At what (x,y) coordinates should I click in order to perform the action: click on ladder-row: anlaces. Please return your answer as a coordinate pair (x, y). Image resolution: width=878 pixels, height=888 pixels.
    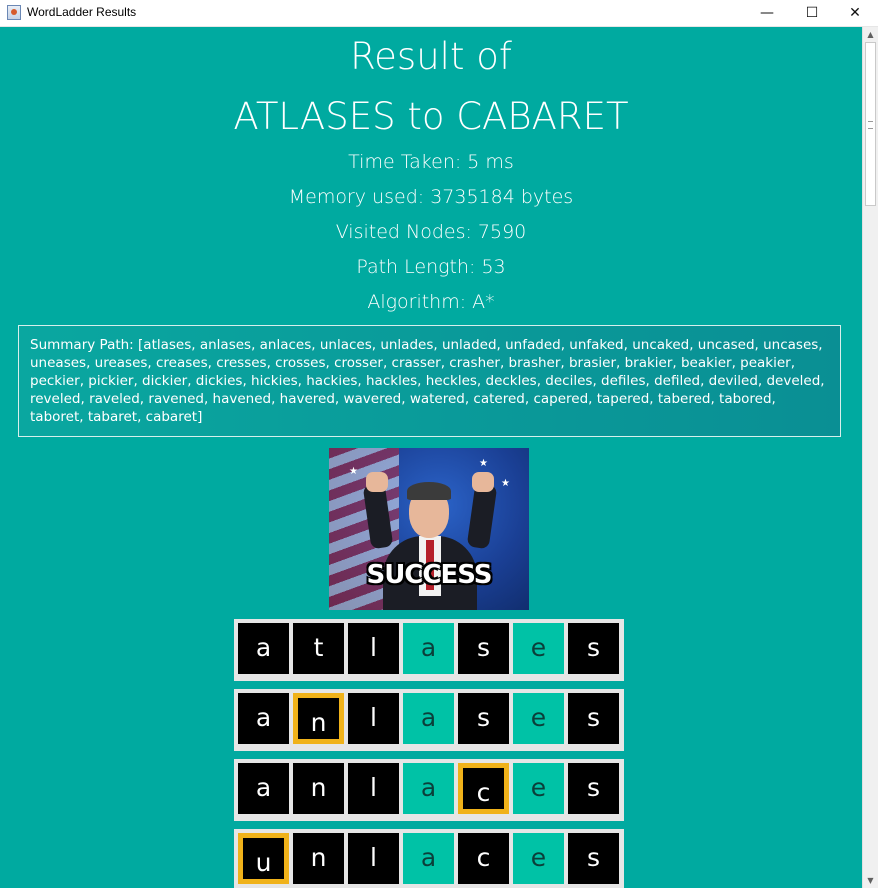
    Looking at the image, I should click on (429, 790).